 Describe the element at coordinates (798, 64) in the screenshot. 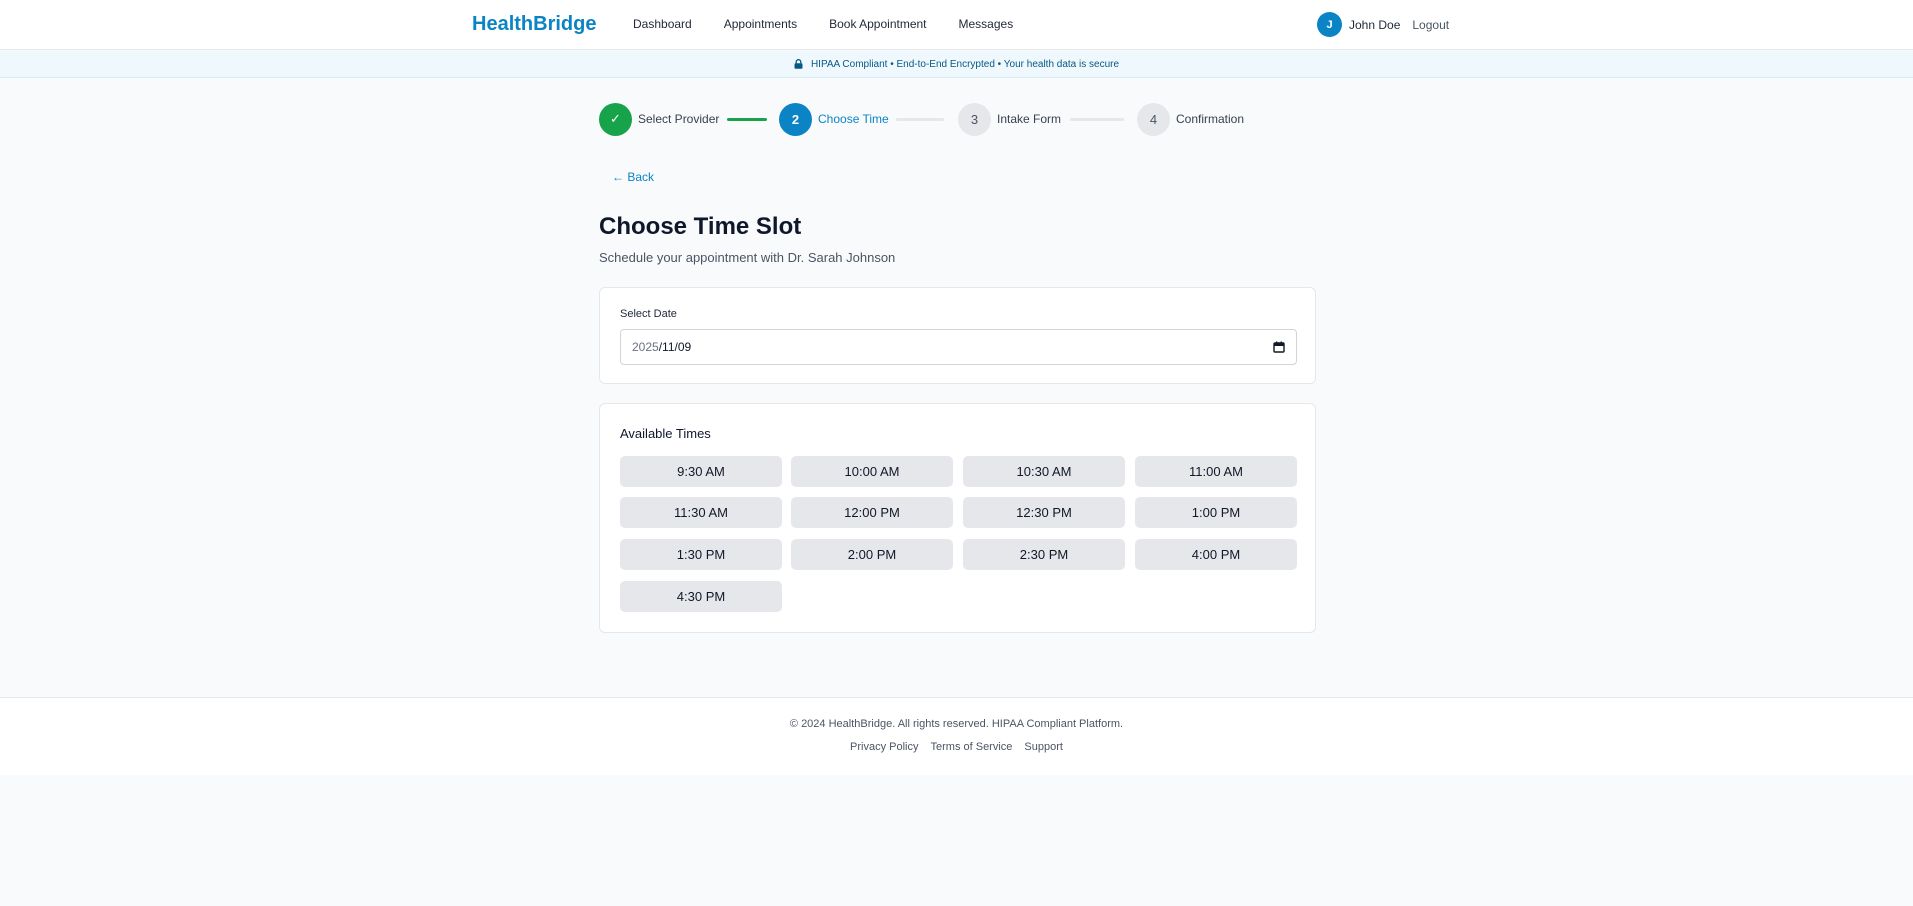

I see `lock-icon` at that location.